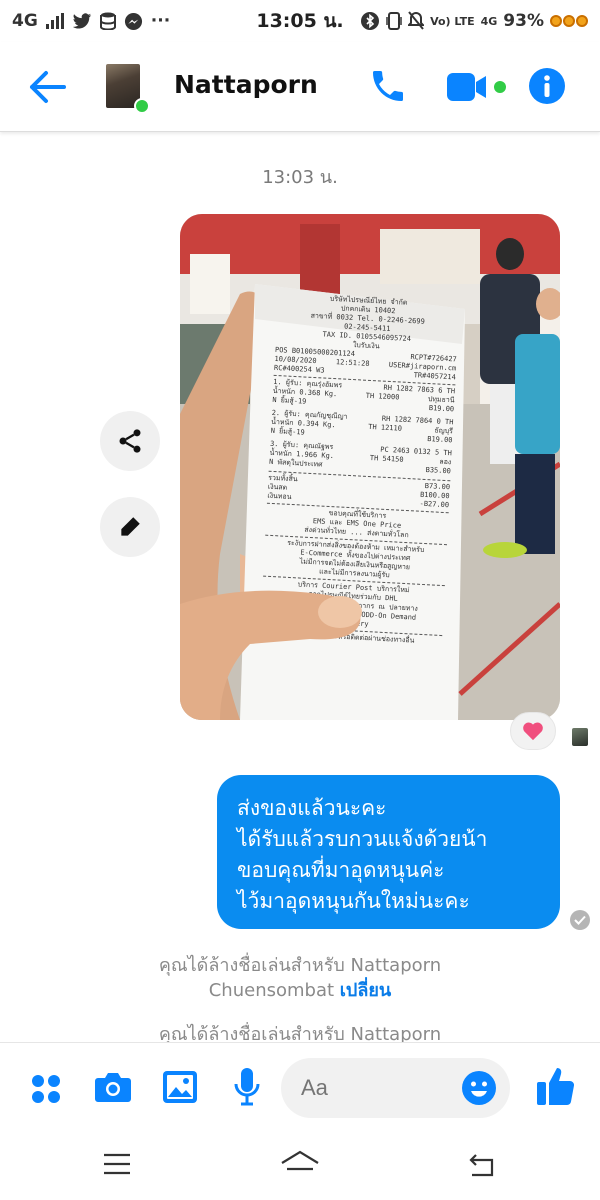 The height and width of the screenshot is (1200, 600). I want to click on message-line: ส่งของแล้วนะคะ, so click(312, 808).